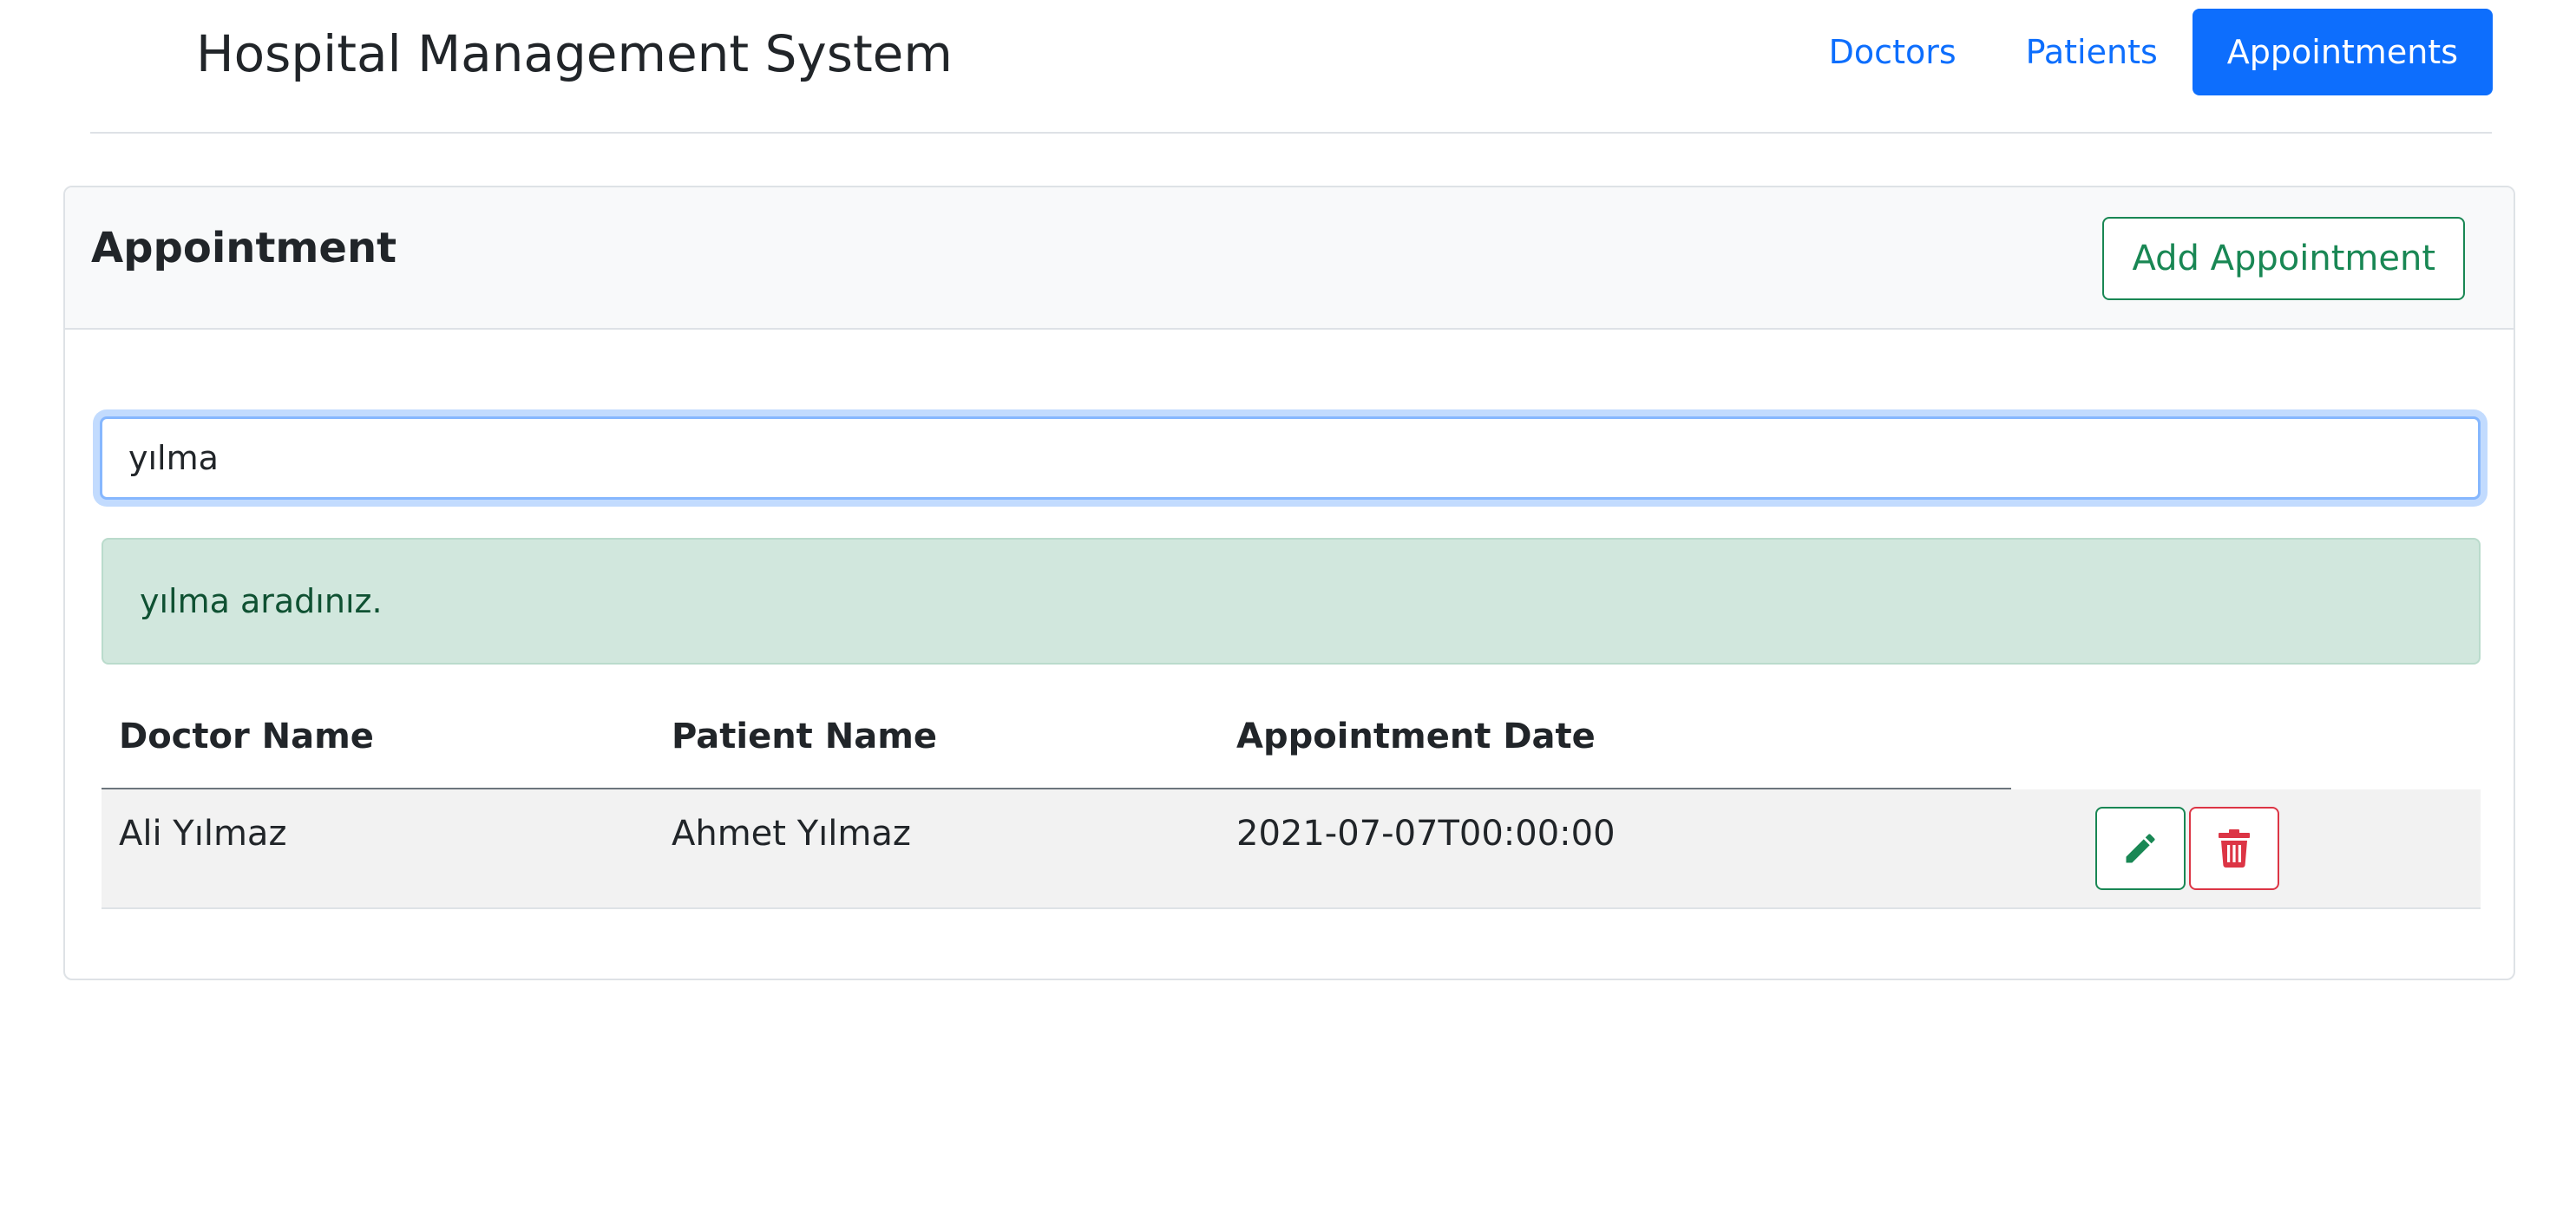  Describe the element at coordinates (244, 248) in the screenshot. I see `card-title: Appointment` at that location.